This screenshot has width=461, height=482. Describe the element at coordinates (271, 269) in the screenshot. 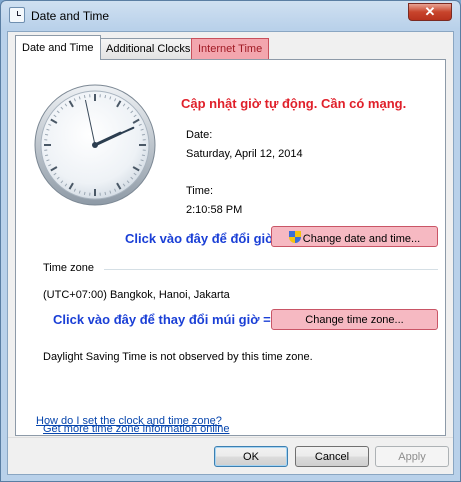

I see `timezone-separator` at that location.